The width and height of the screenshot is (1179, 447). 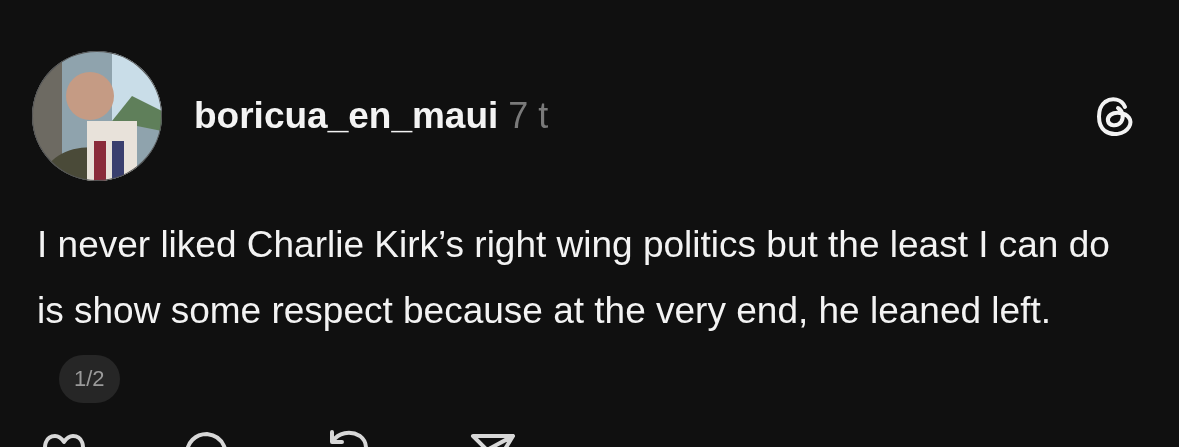 I want to click on post-time: 7 t, so click(x=528, y=116).